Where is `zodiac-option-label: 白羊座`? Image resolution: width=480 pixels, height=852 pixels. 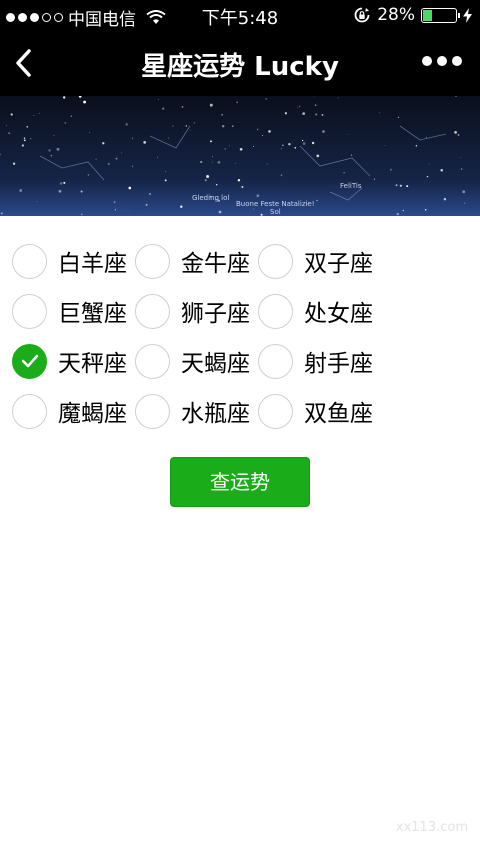 zodiac-option-label: 白羊座 is located at coordinates (92, 264).